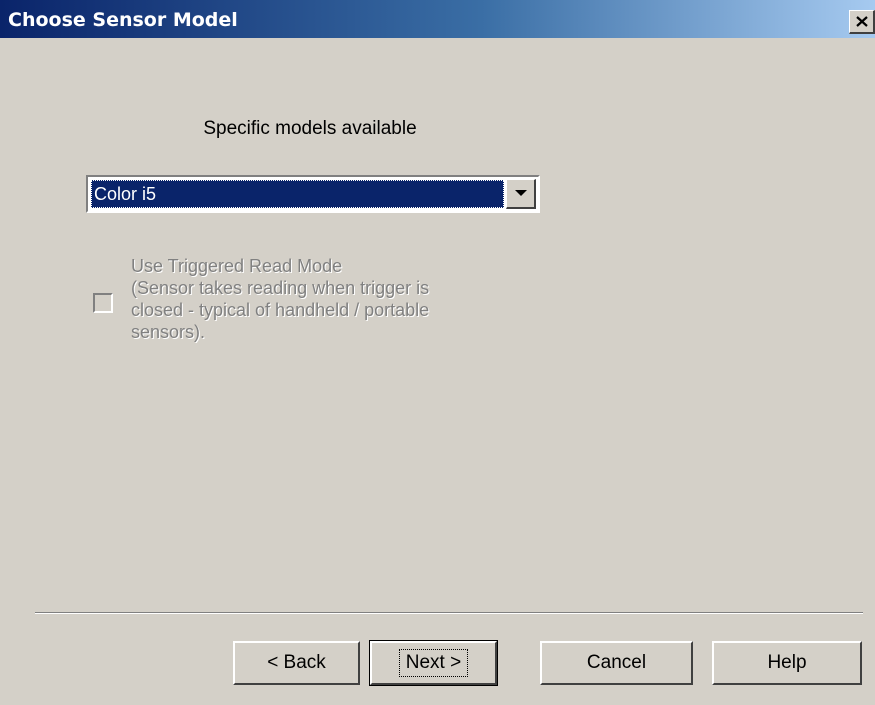  I want to click on sensor-model-select: Color i5, so click(313, 194).